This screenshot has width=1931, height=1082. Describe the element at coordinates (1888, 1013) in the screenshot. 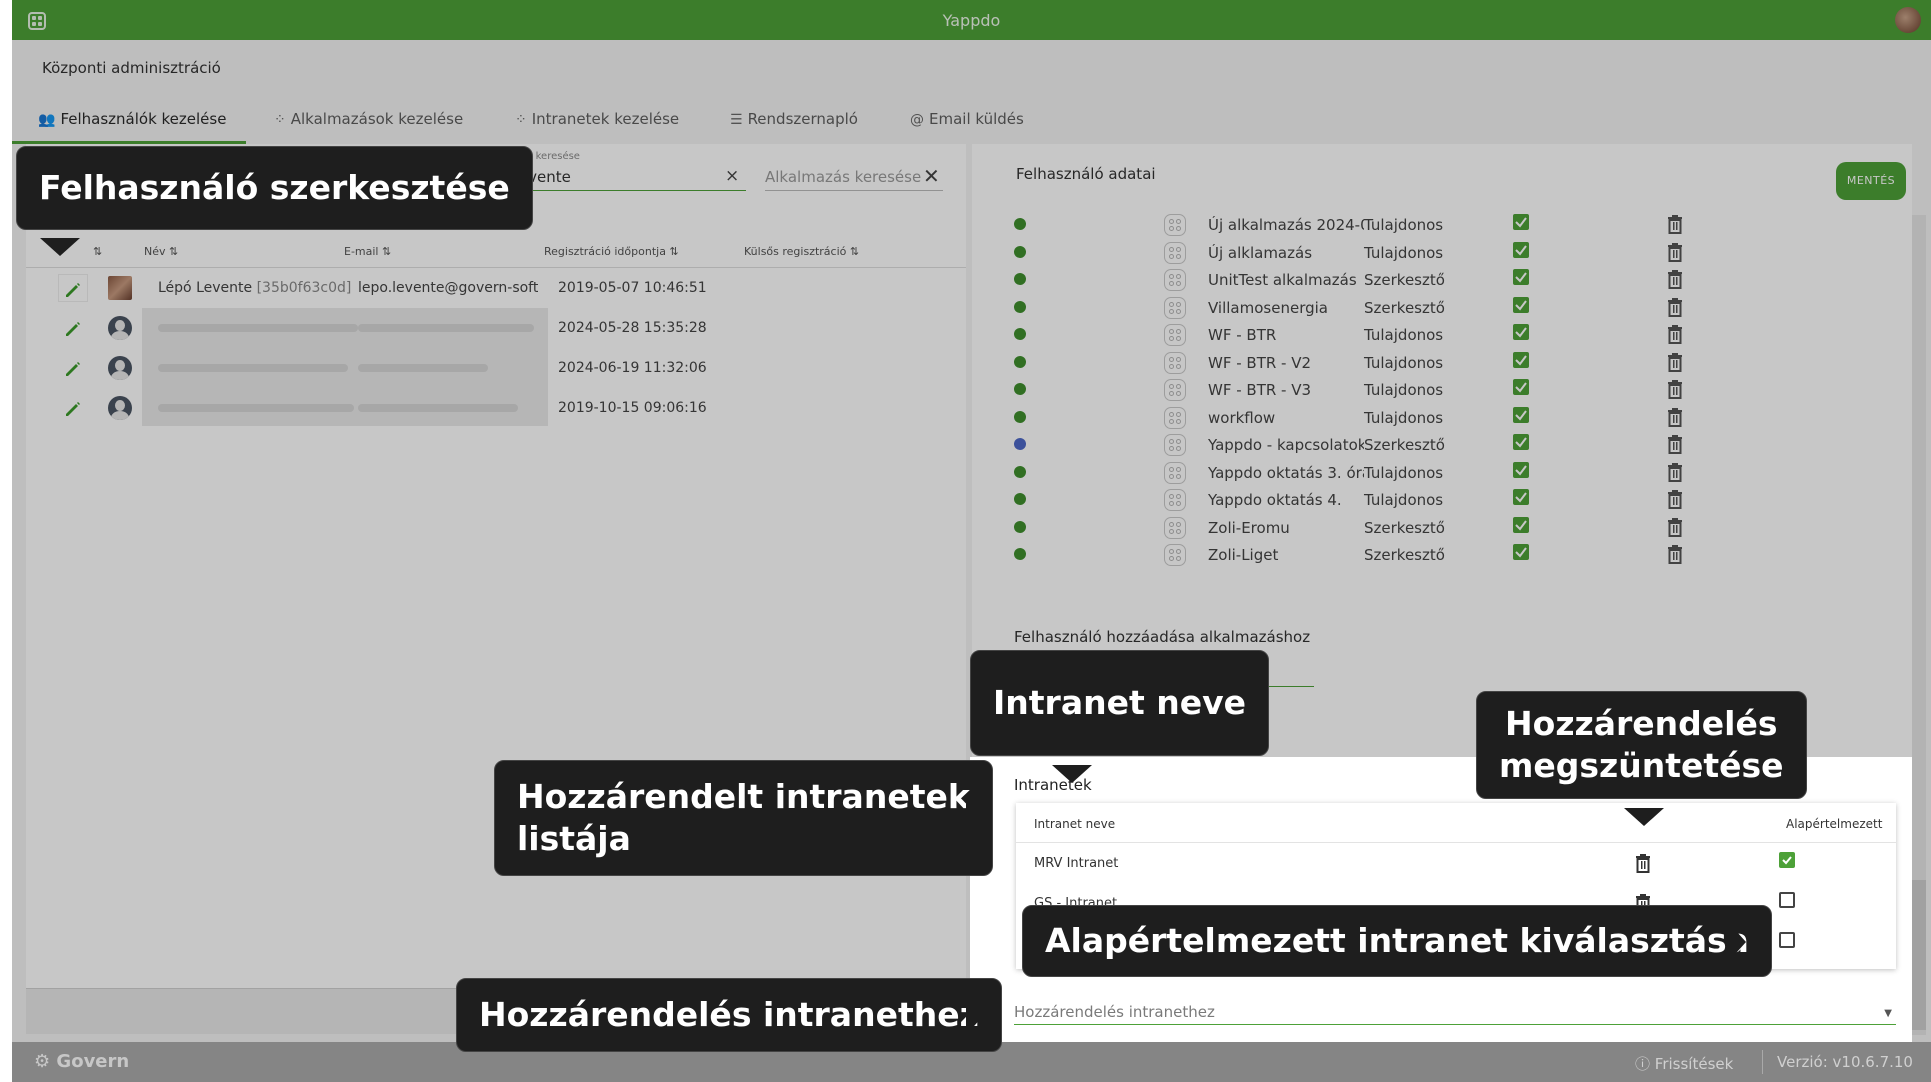

I see `chevron-down-icon: ▼` at that location.